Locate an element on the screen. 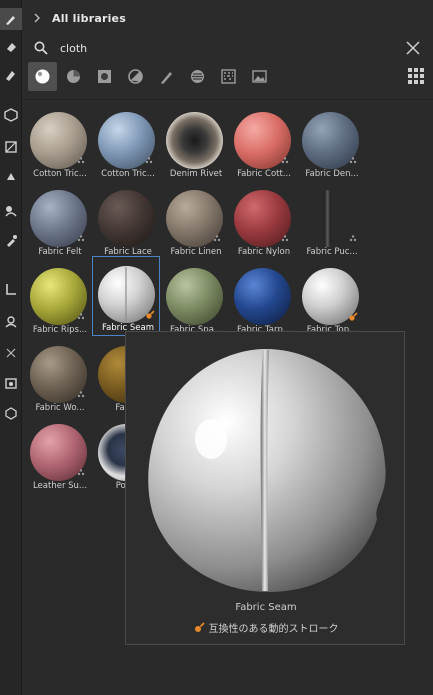  grid-view-icon is located at coordinates (416, 76).